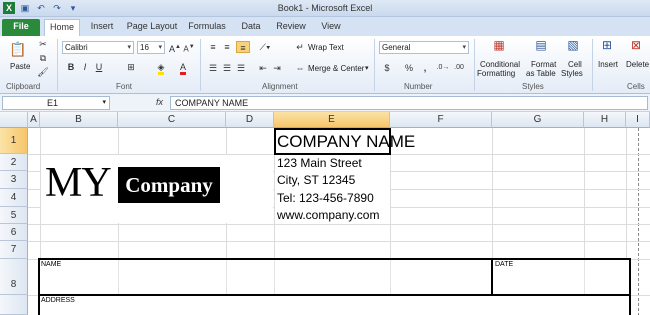  I want to click on conditional-formatting-label-1: Conditional, so click(500, 64).